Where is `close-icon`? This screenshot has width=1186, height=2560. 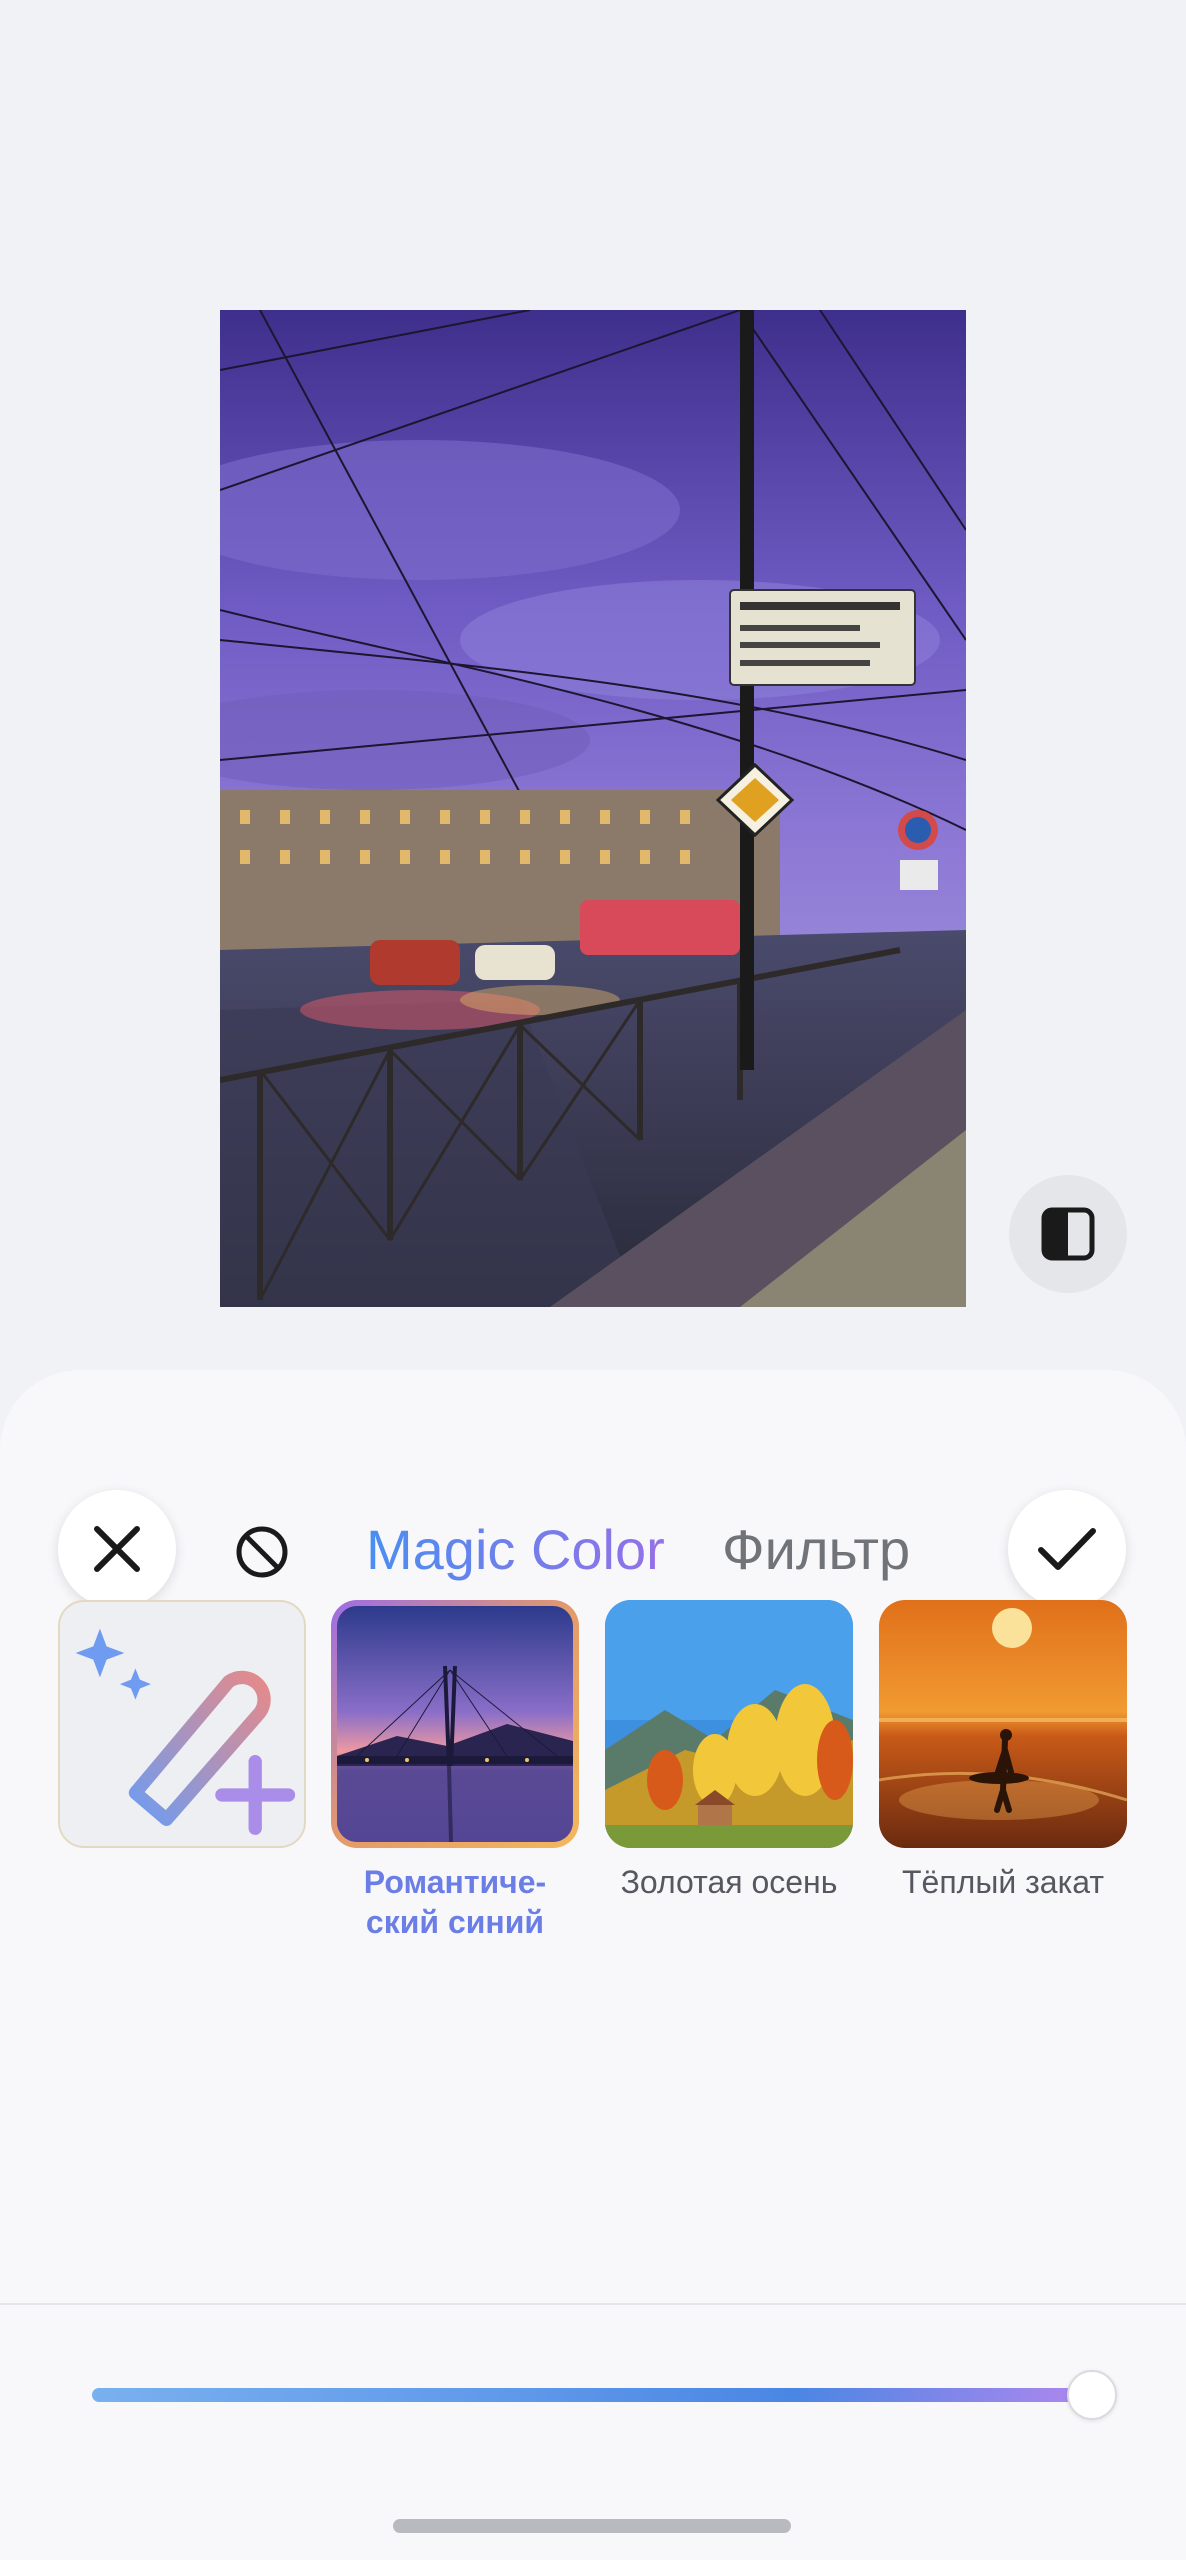 close-icon is located at coordinates (117, 1549).